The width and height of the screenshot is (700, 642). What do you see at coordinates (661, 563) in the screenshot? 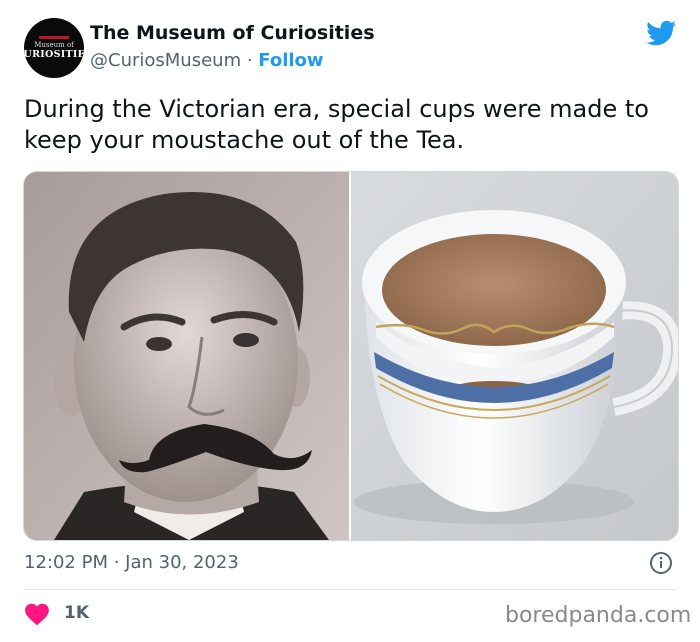
I see `info-icon` at bounding box center [661, 563].